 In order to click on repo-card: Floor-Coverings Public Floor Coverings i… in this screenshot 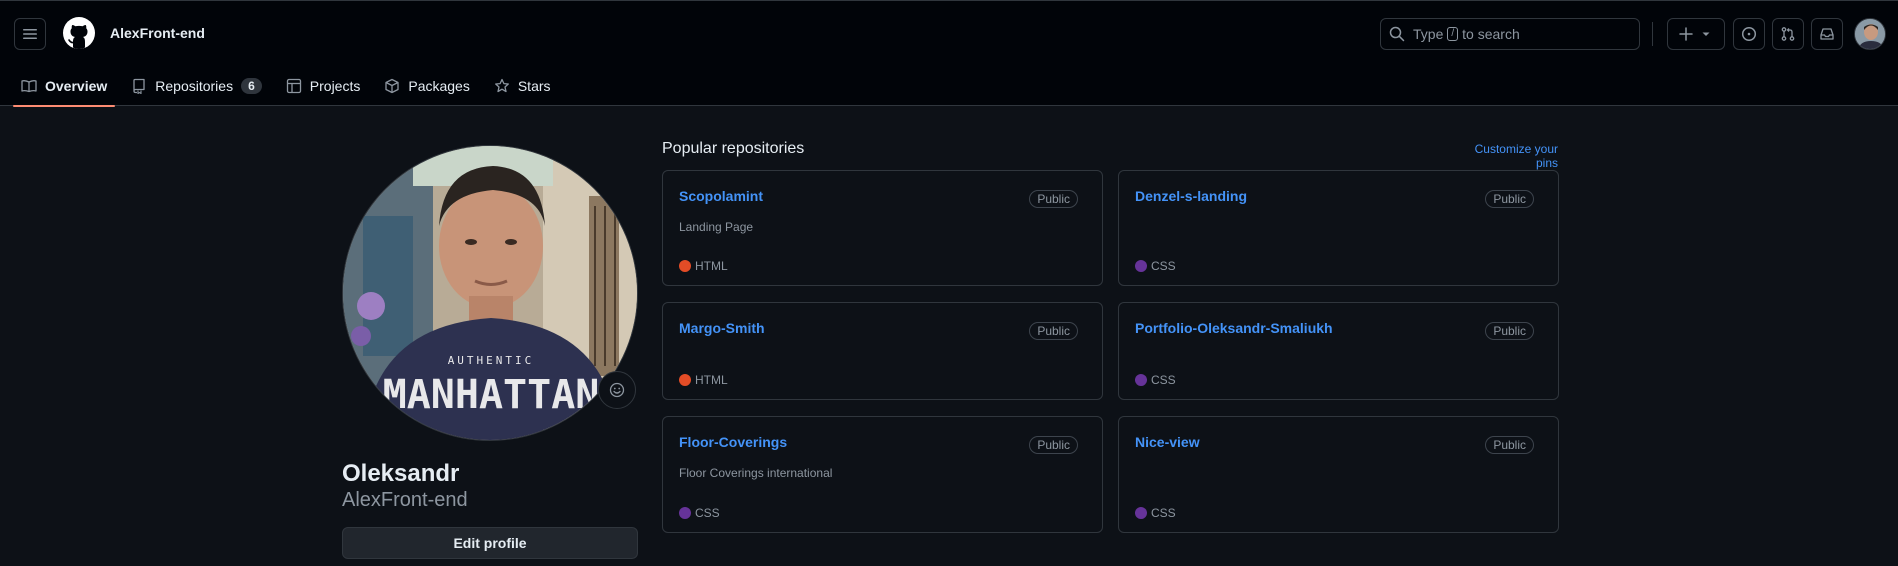, I will do `click(882, 474)`.